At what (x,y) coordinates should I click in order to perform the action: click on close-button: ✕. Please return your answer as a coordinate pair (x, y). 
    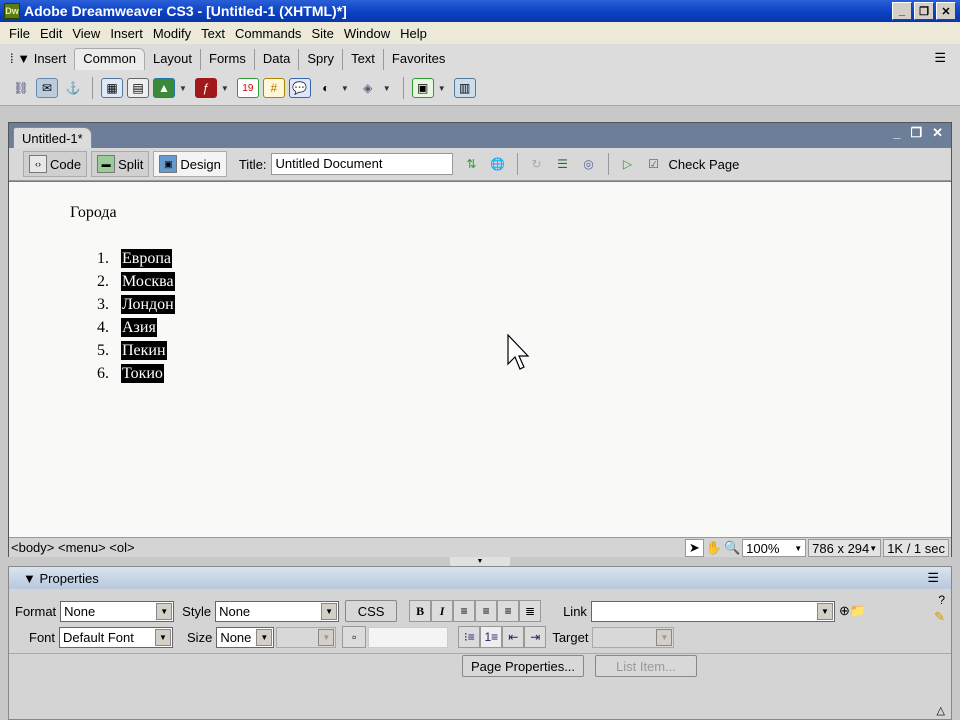
    Looking at the image, I should click on (946, 11).